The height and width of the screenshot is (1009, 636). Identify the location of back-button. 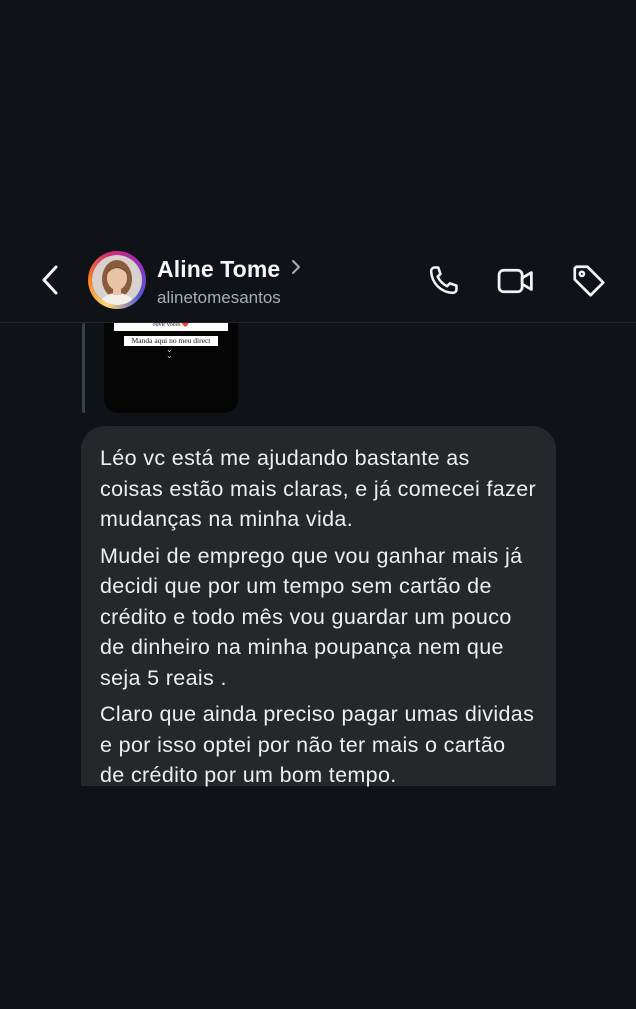
(52, 280).